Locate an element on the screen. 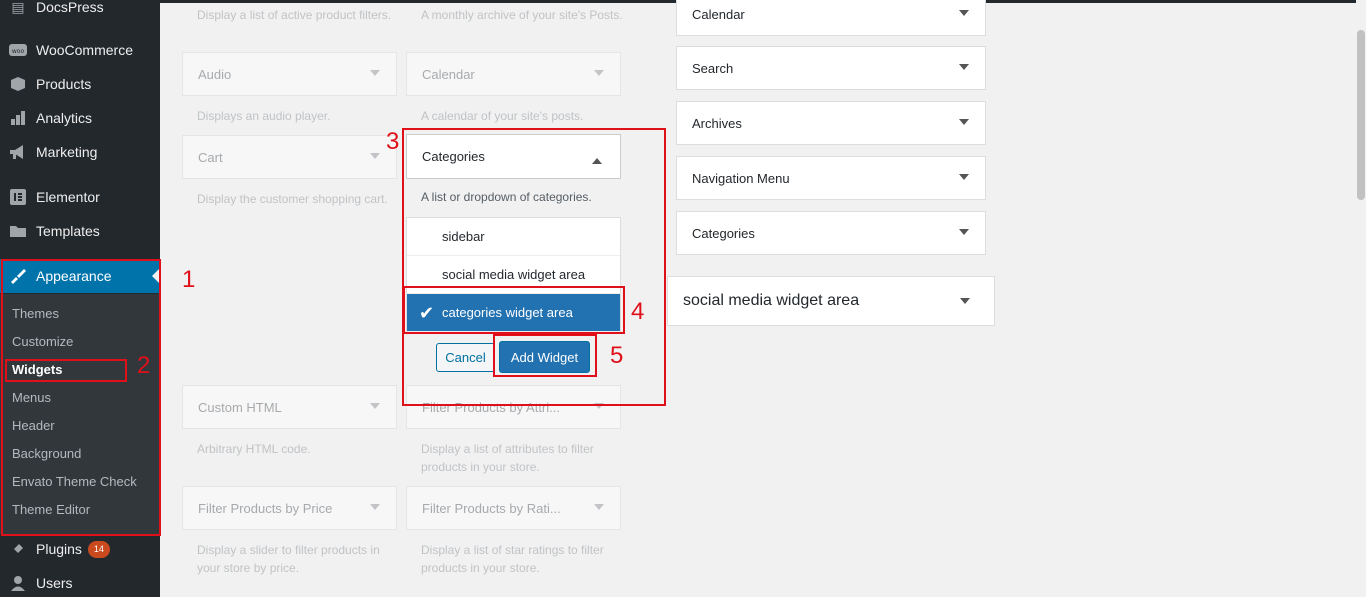 This screenshot has height=597, width=1366. menu-label: Templates is located at coordinates (68, 231).